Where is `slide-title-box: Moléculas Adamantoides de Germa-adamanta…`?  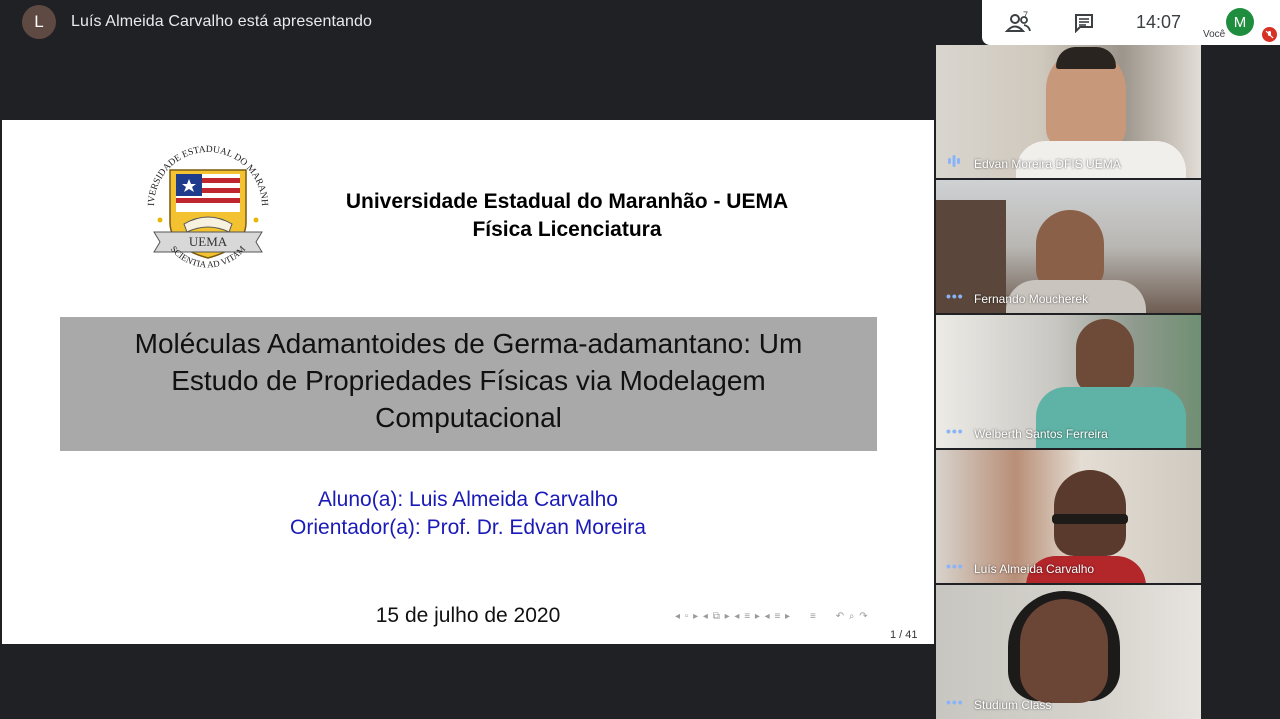
slide-title-box: Moléculas Adamantoides de Germa-adamanta… is located at coordinates (468, 384).